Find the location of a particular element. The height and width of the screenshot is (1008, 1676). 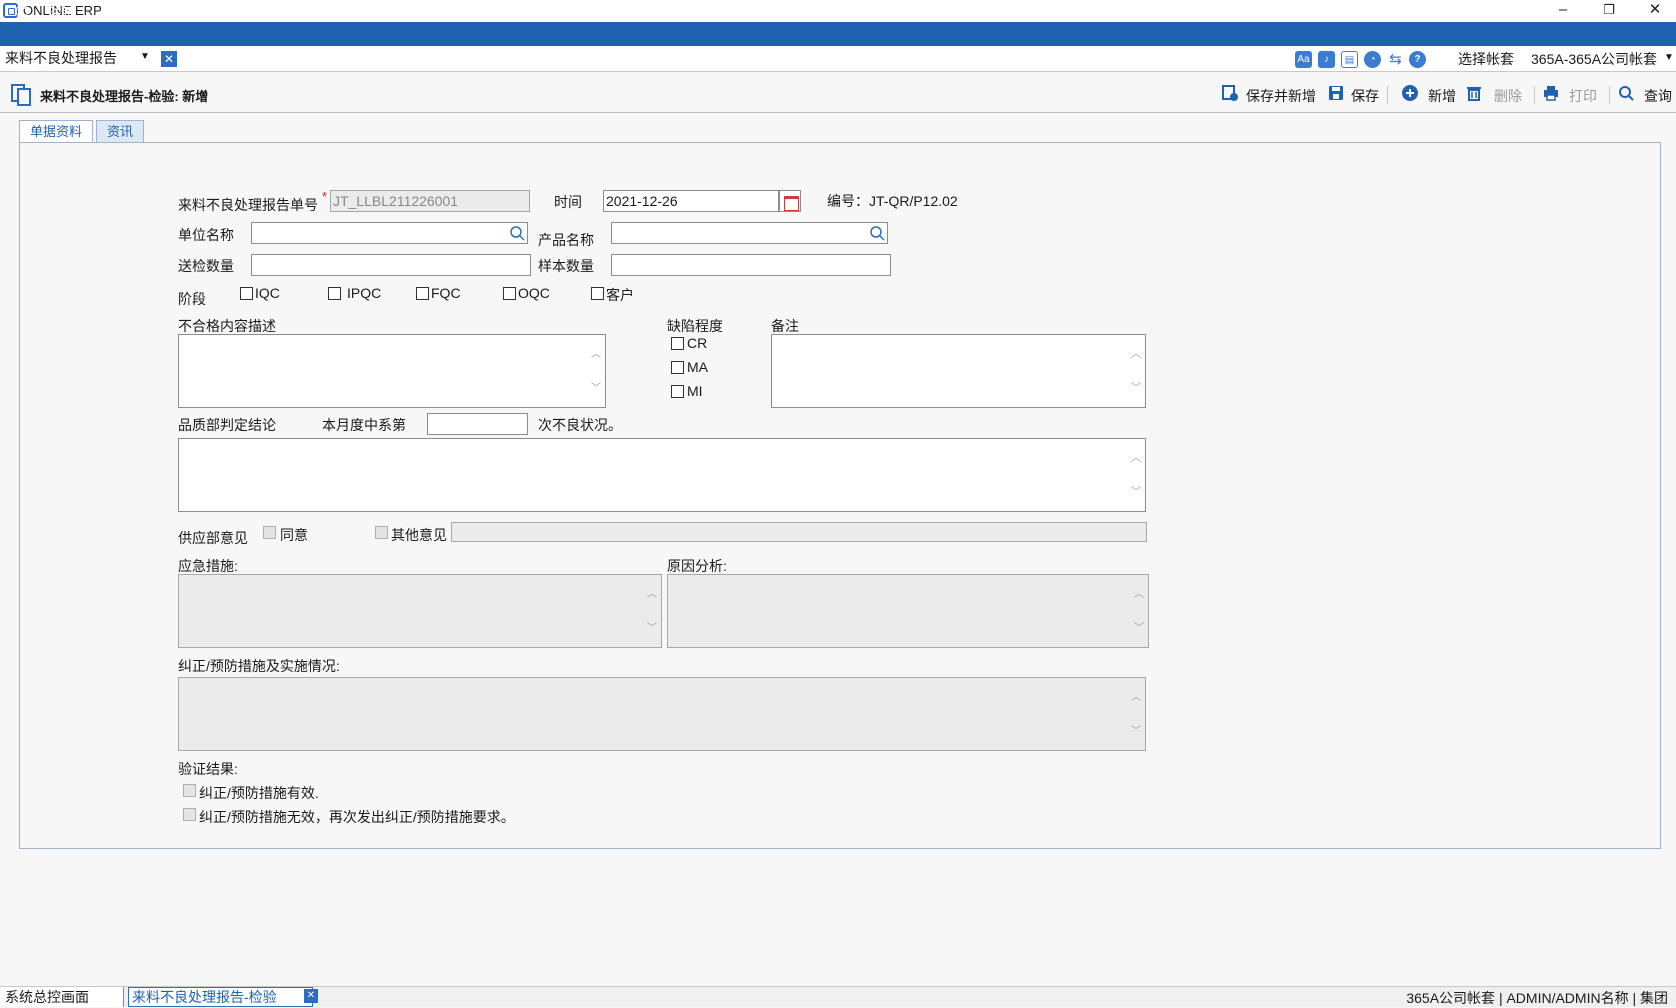

print-button: 打印 is located at coordinates (1583, 96).